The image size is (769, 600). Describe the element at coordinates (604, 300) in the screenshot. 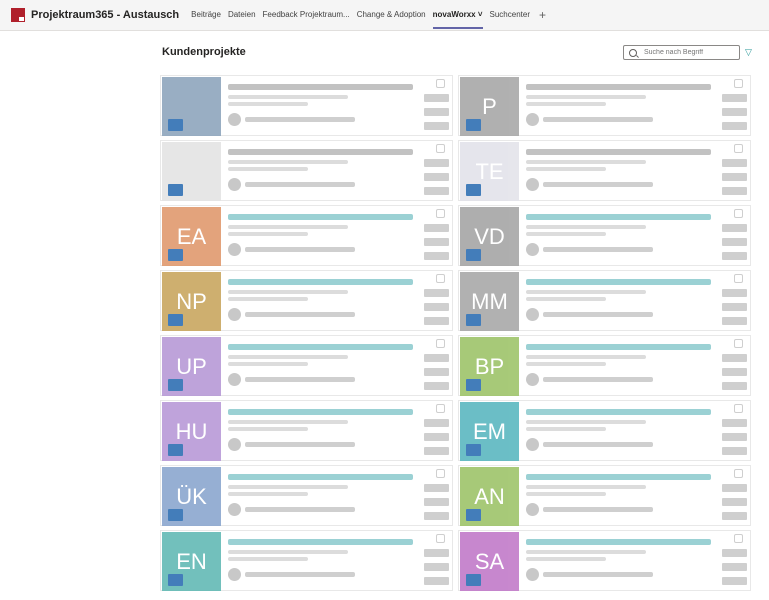

I see `project-card: MM` at that location.